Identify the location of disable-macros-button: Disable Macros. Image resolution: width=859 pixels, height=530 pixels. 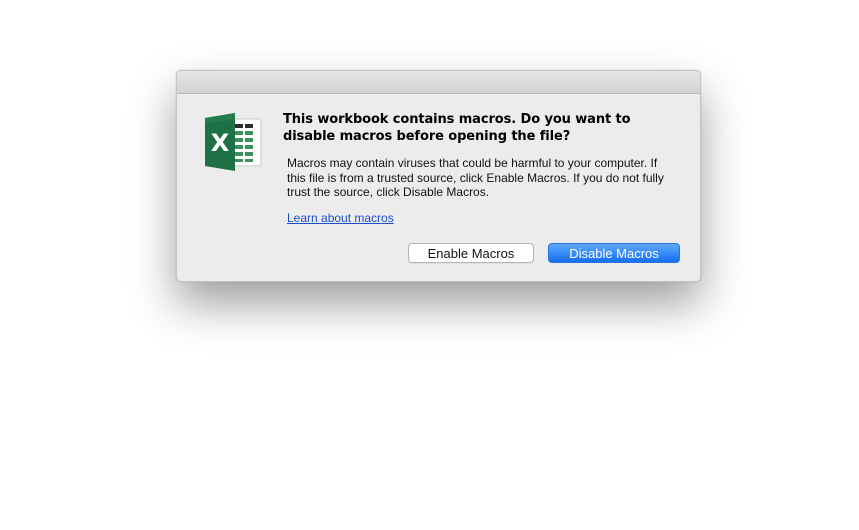
(614, 253).